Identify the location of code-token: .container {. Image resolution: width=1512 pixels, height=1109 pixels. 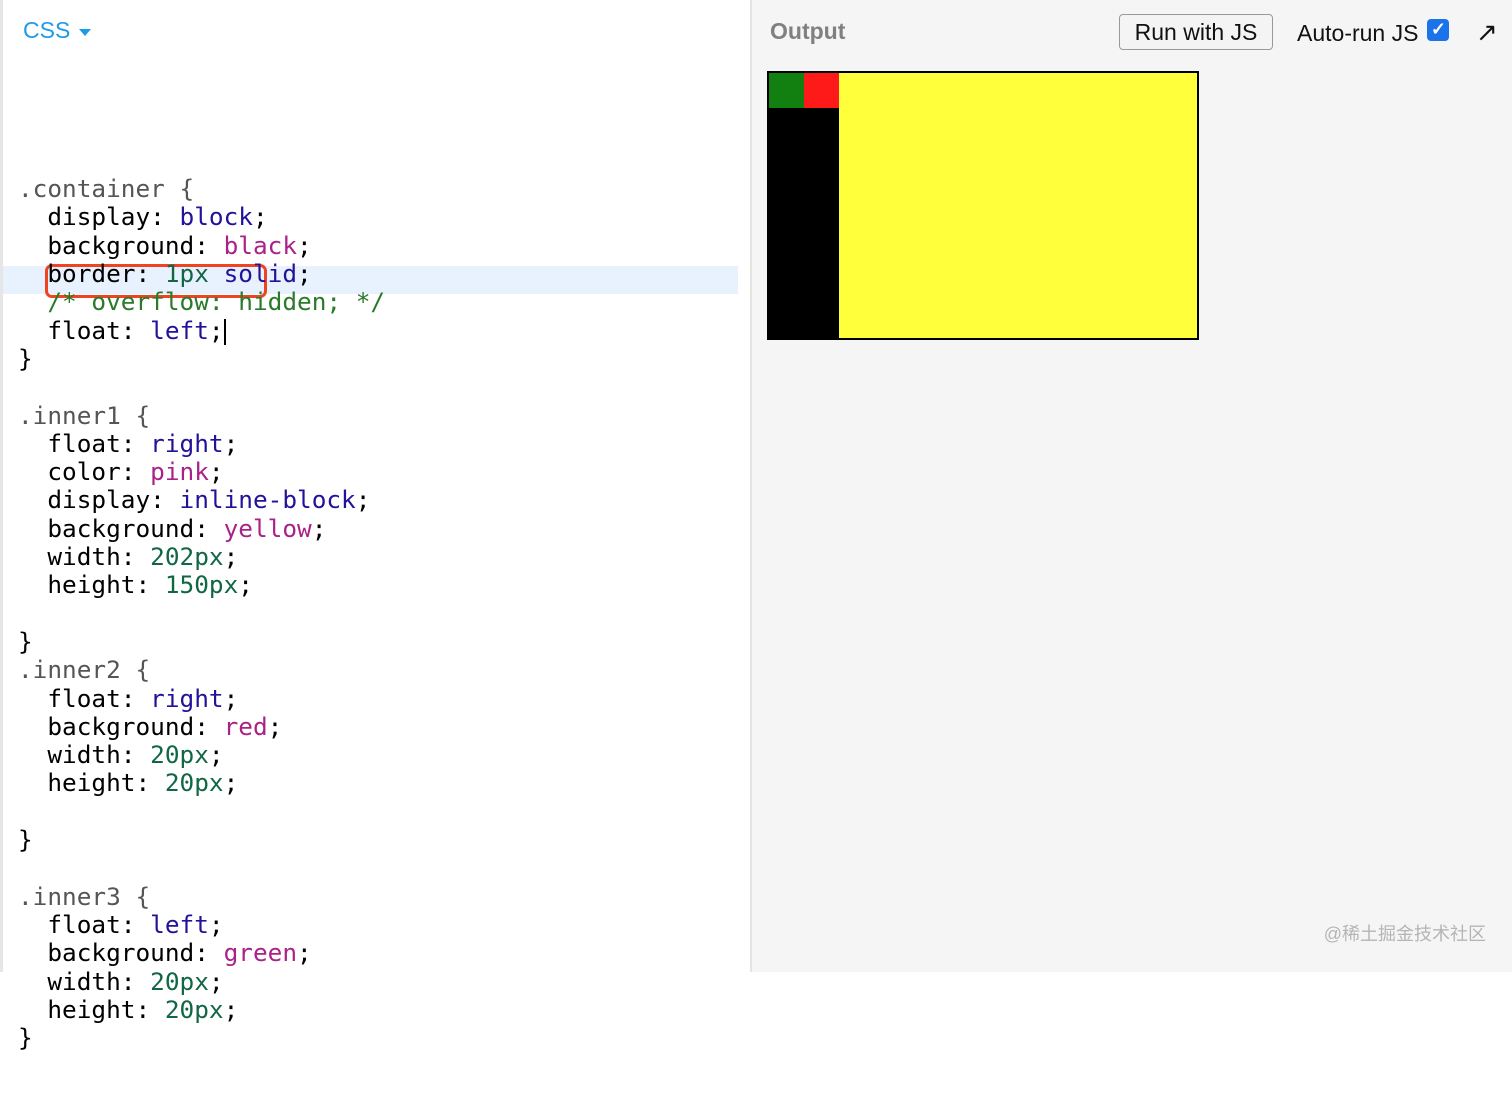
(106, 189).